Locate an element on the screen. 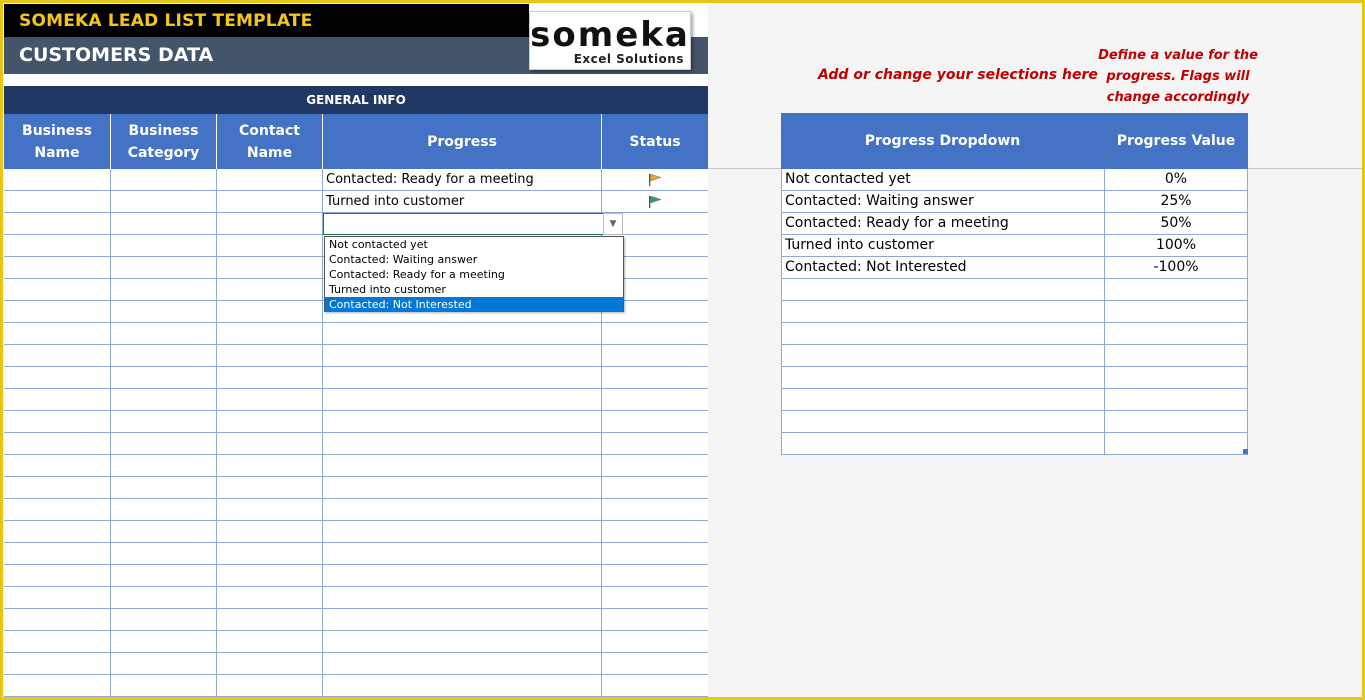 Image resolution: width=1365 pixels, height=700 pixels. progress-option-value: -100% is located at coordinates (1176, 267).